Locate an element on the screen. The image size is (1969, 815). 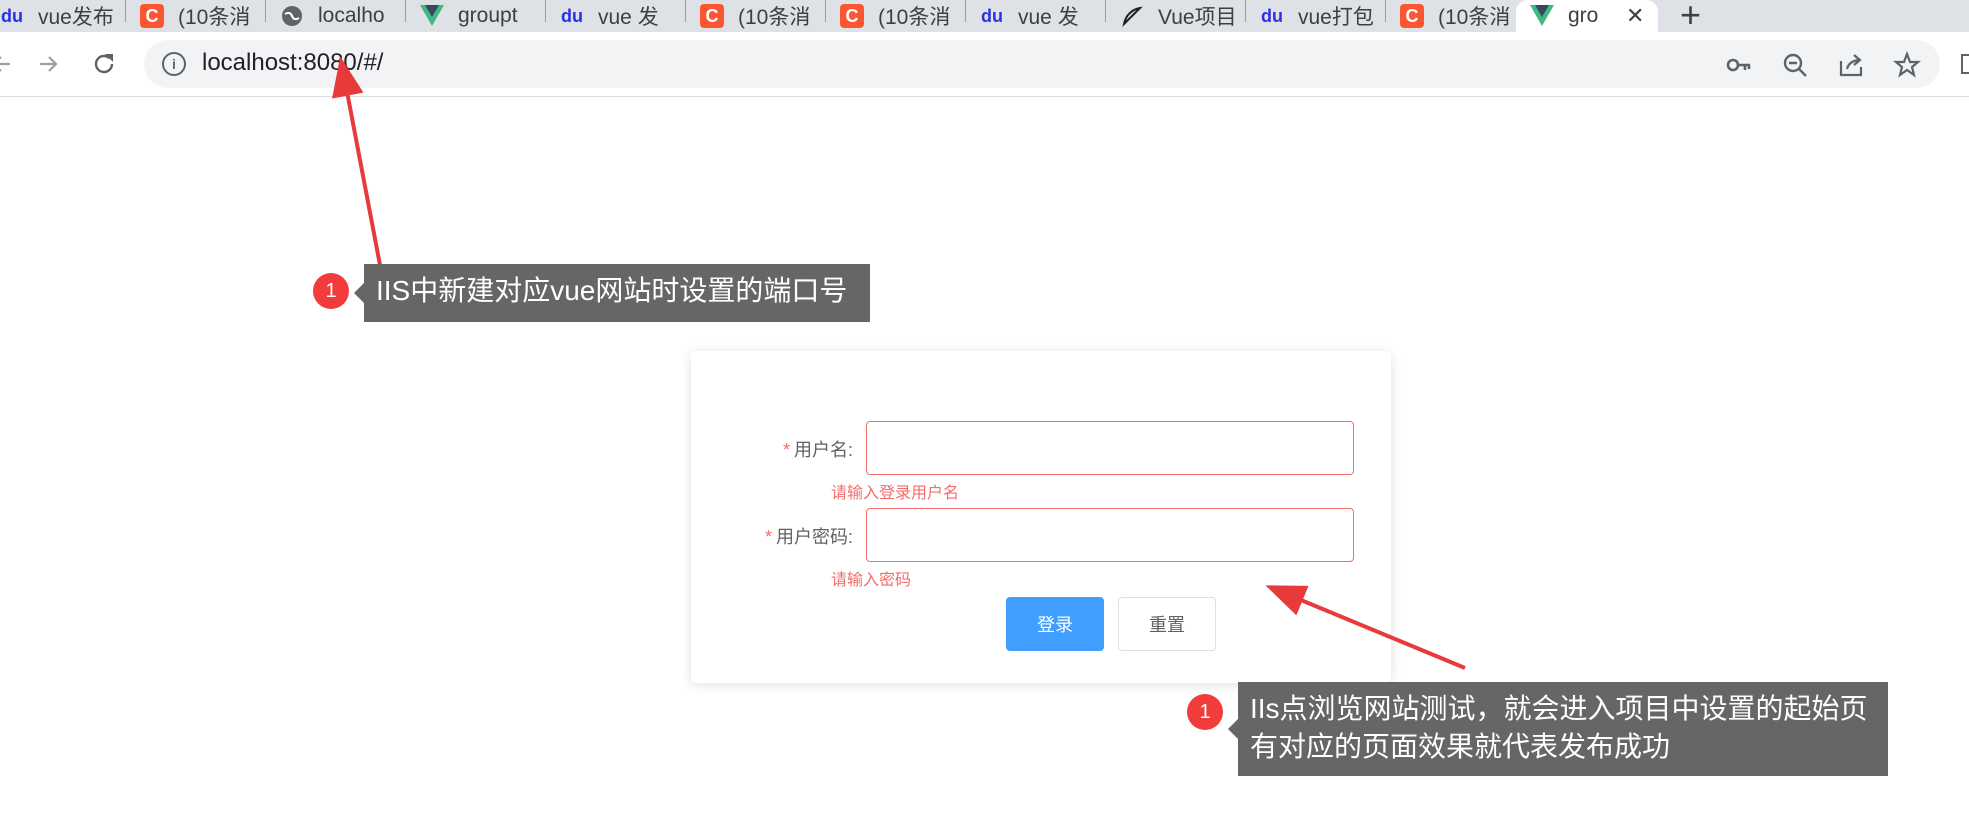
tab-label: gro is located at coordinates (1583, 15).